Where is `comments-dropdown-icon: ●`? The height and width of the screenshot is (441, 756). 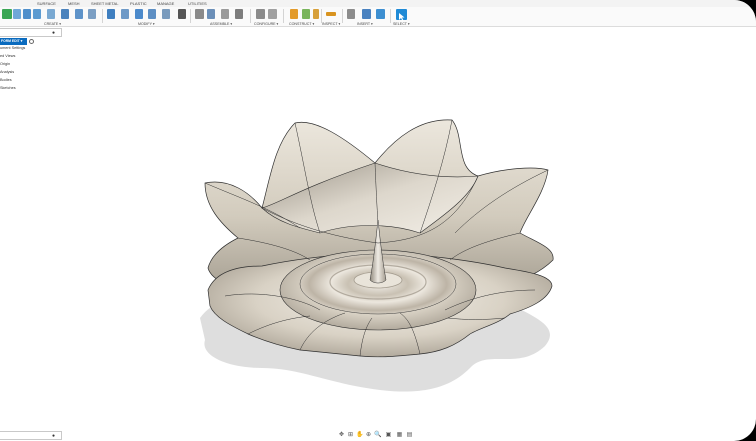 comments-dropdown-icon: ● is located at coordinates (53, 436).